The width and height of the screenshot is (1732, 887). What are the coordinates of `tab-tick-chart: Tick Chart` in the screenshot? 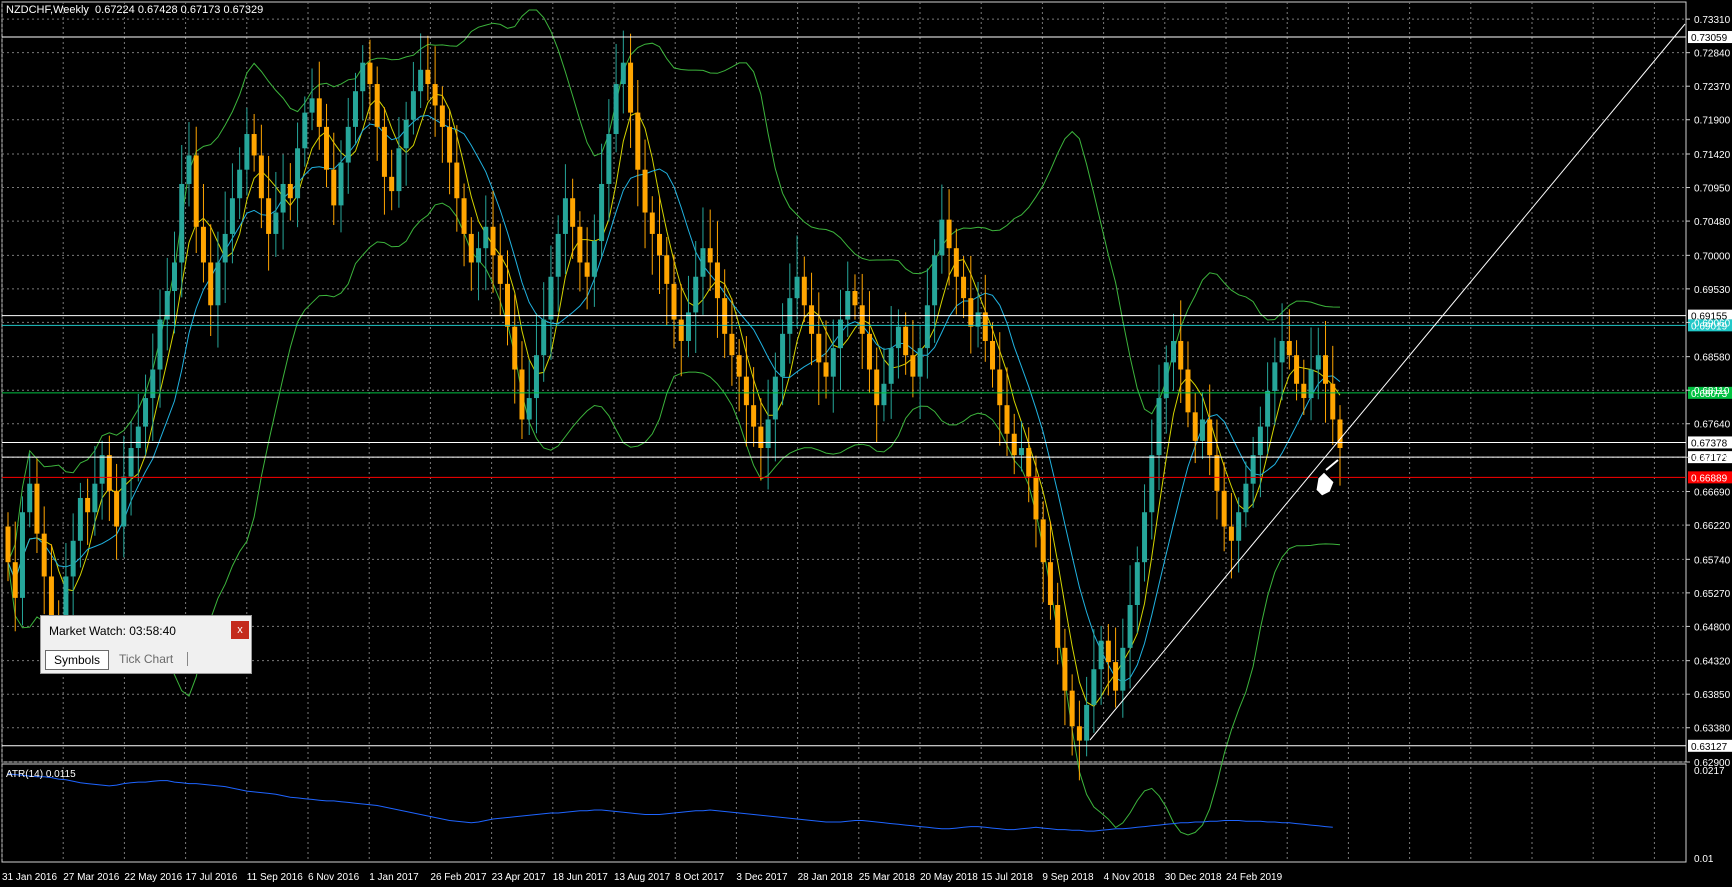 It's located at (146, 659).